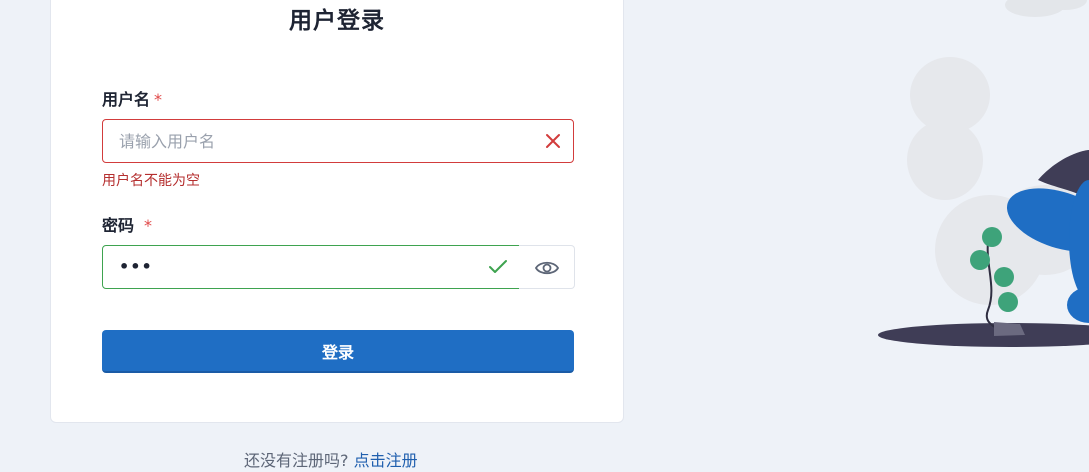 The image size is (1089, 472). Describe the element at coordinates (309, 141) in the screenshot. I see `username-input` at that location.